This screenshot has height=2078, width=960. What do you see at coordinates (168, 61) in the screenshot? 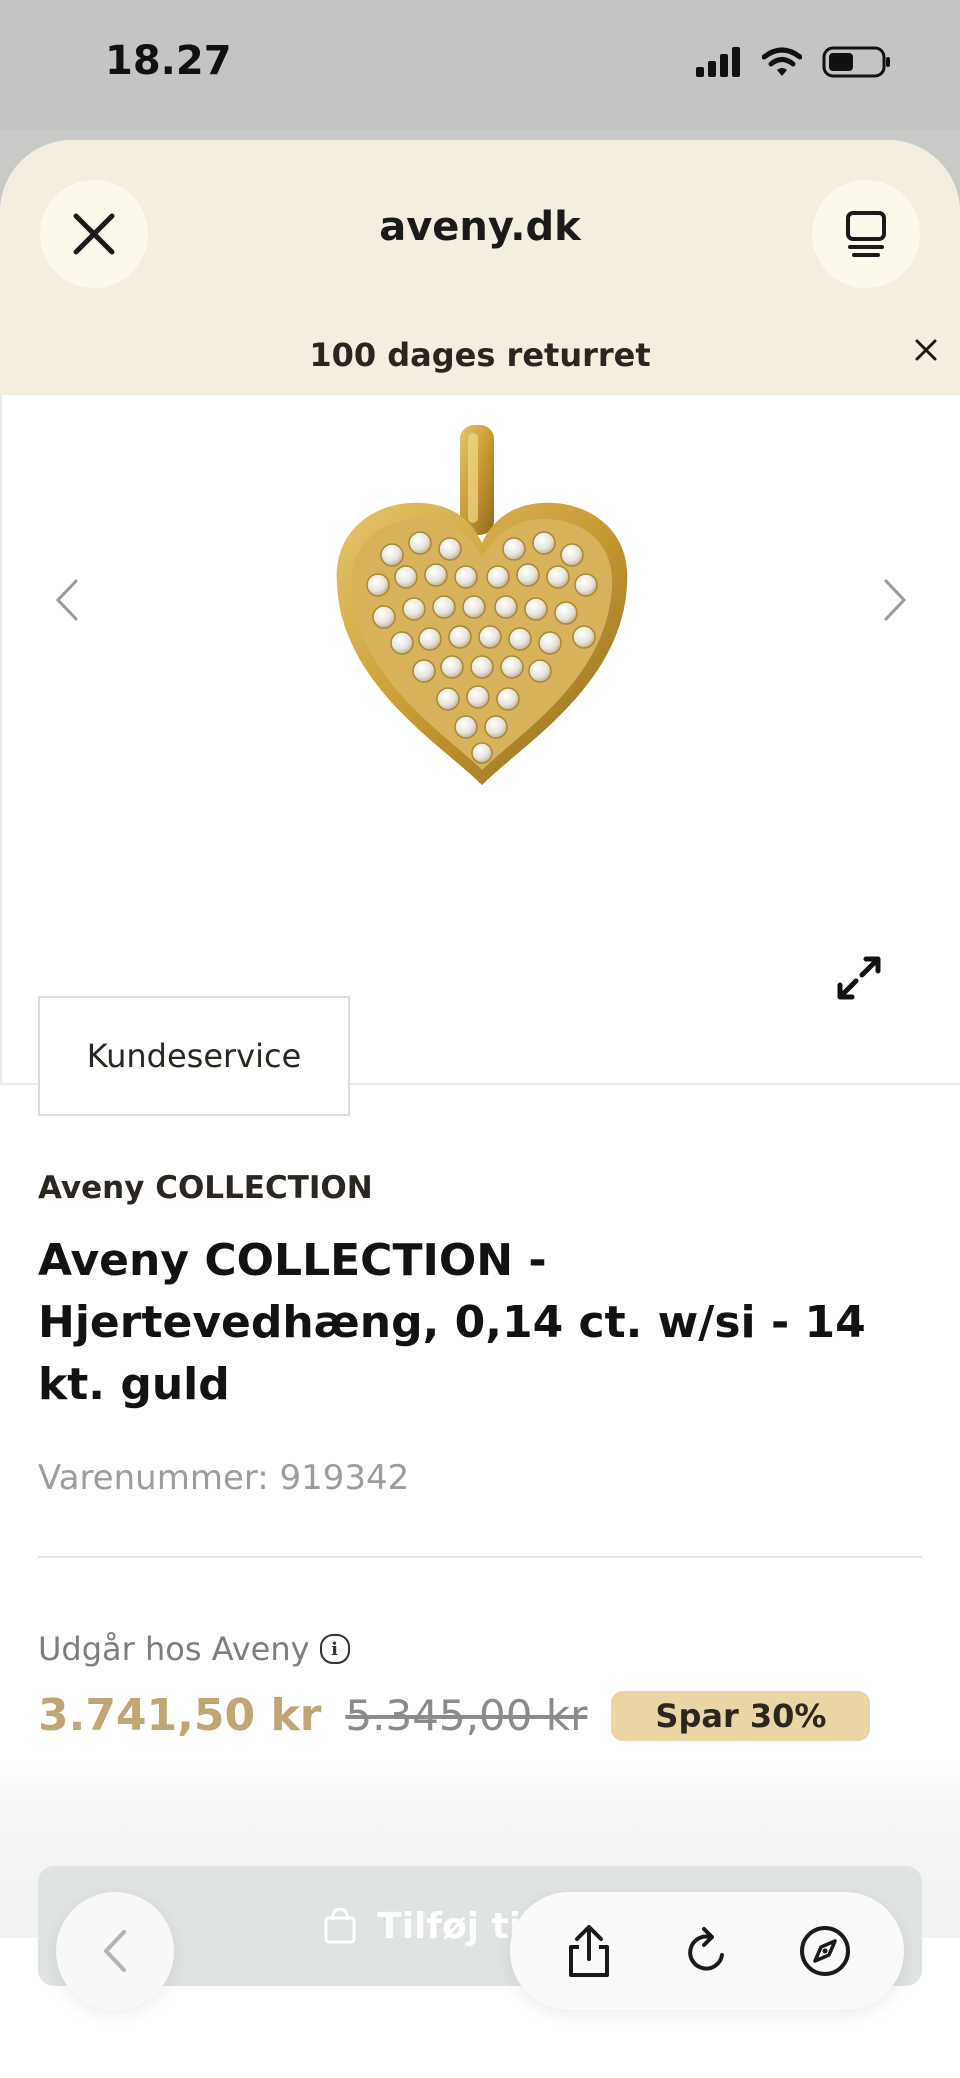
I see `status-time: 18.27` at bounding box center [168, 61].